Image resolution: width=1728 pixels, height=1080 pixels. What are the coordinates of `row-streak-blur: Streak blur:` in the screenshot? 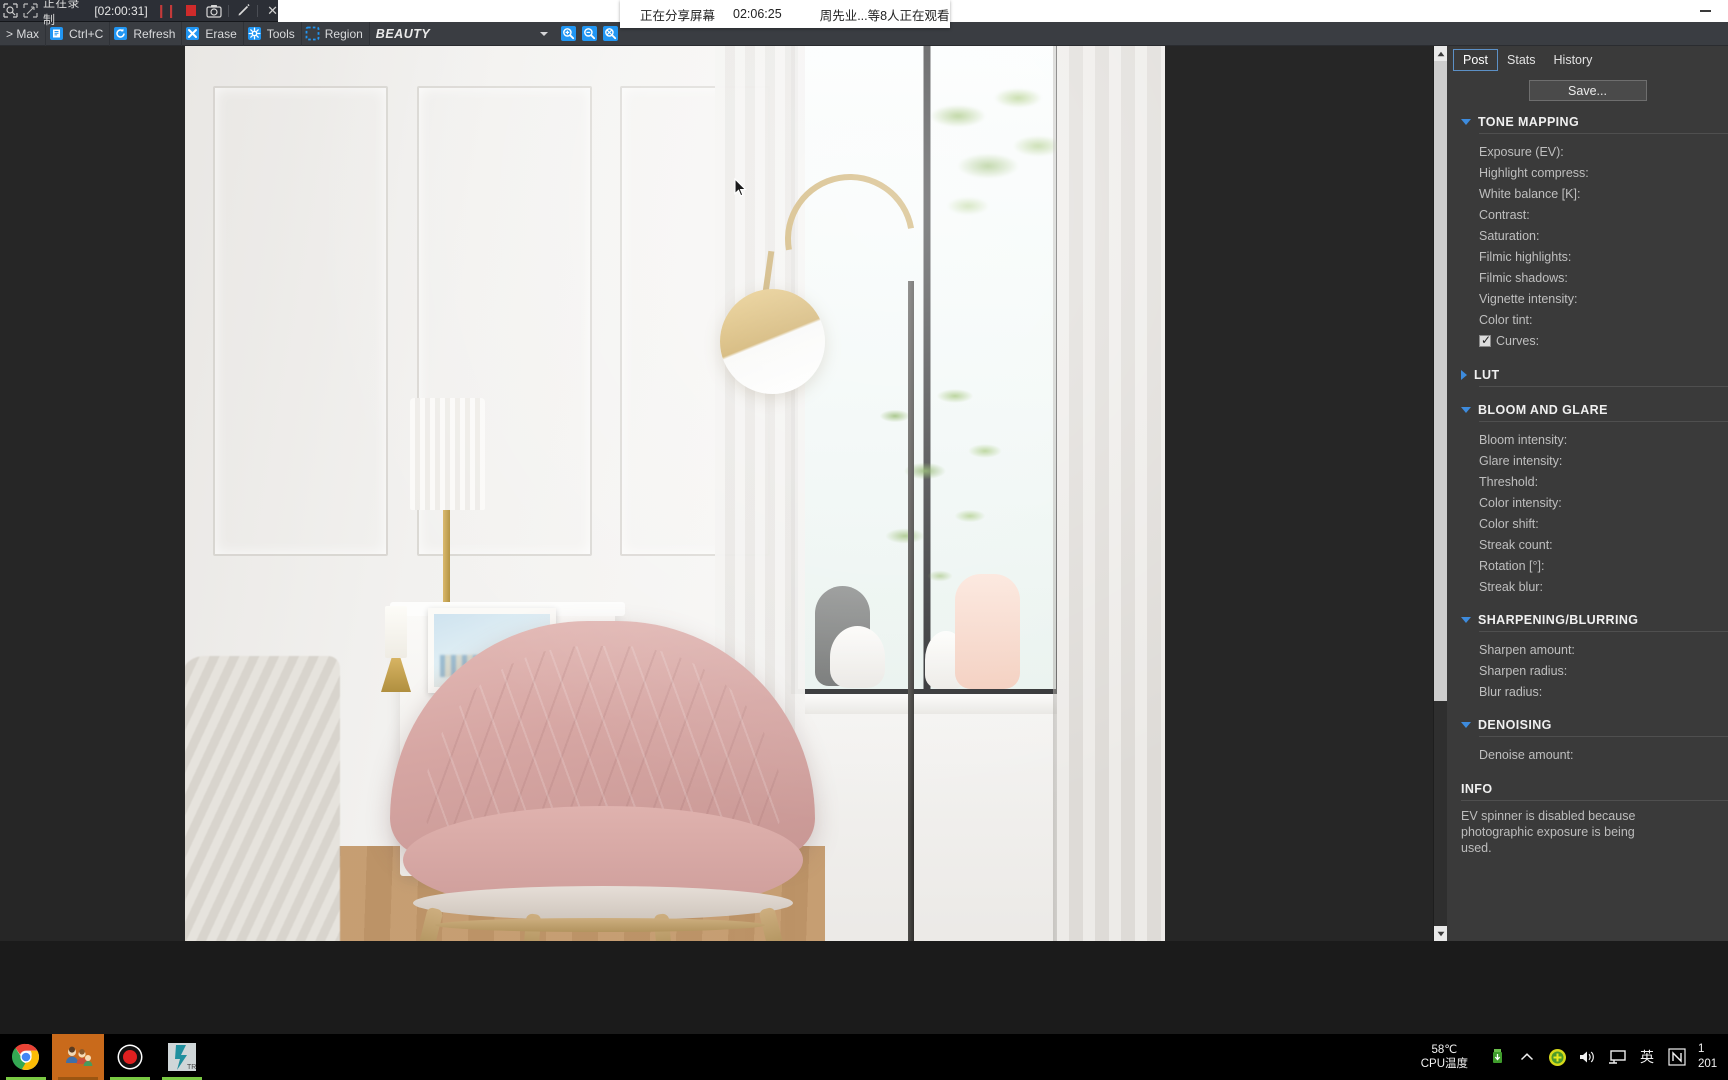 It's located at (1594, 586).